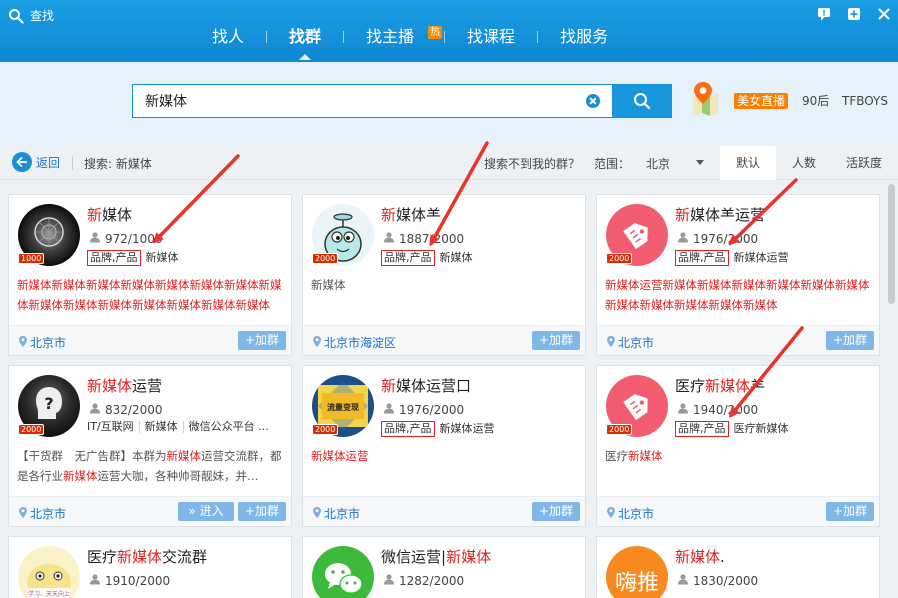 The height and width of the screenshot is (598, 898). Describe the element at coordinates (187, 556) in the screenshot. I see `group-name: 医疗新媒体交流群` at that location.